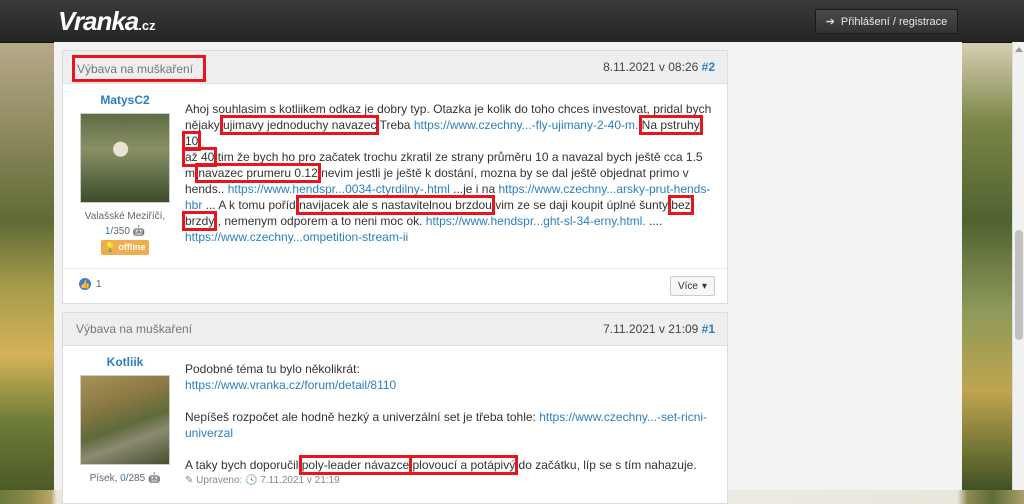  What do you see at coordinates (830, 22) in the screenshot?
I see `sign-in-icon: ➔` at bounding box center [830, 22].